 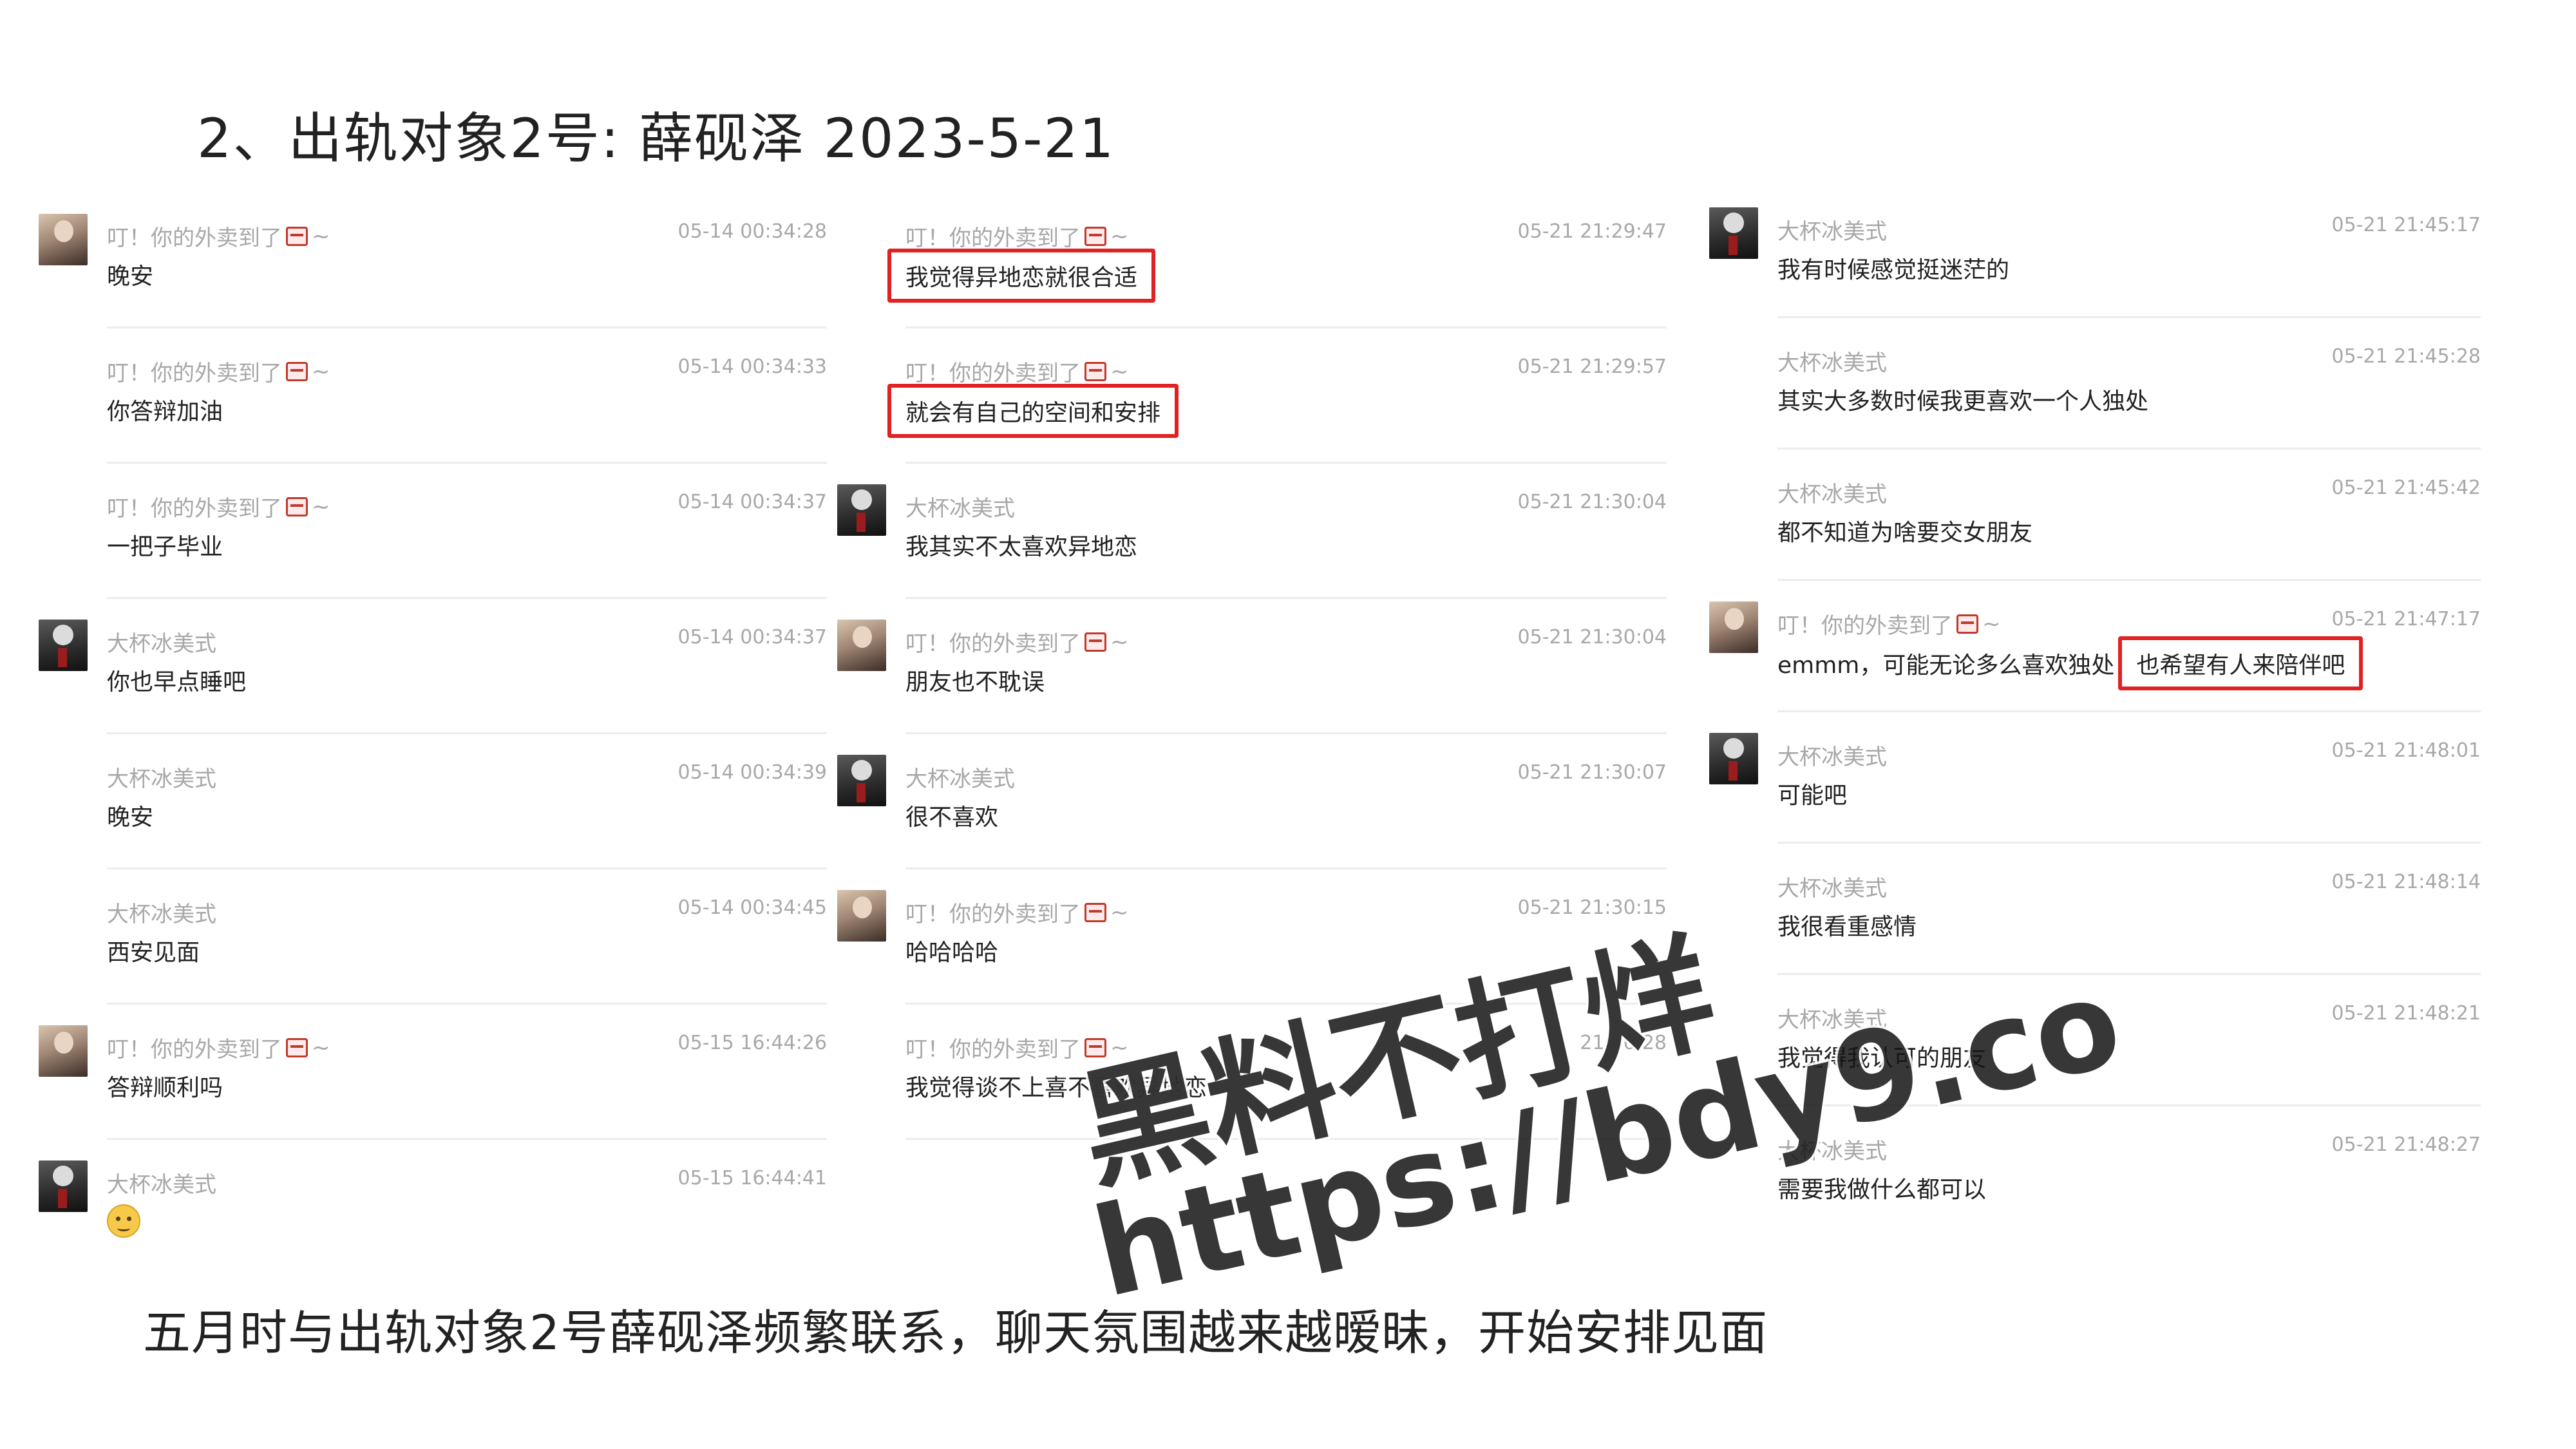 I want to click on chat-message: 叮！你的外卖到了 ~ 05-21 21:30:04 朋友也不耽误, so click(x=1252, y=666).